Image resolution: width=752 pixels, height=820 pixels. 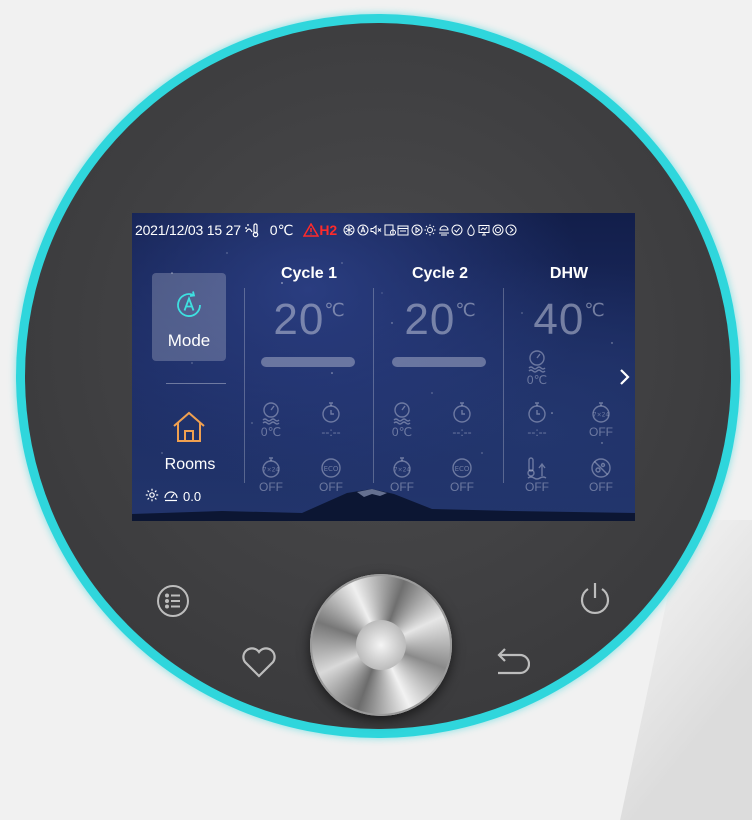 I want to click on mode-button: Mode, so click(x=189, y=317).